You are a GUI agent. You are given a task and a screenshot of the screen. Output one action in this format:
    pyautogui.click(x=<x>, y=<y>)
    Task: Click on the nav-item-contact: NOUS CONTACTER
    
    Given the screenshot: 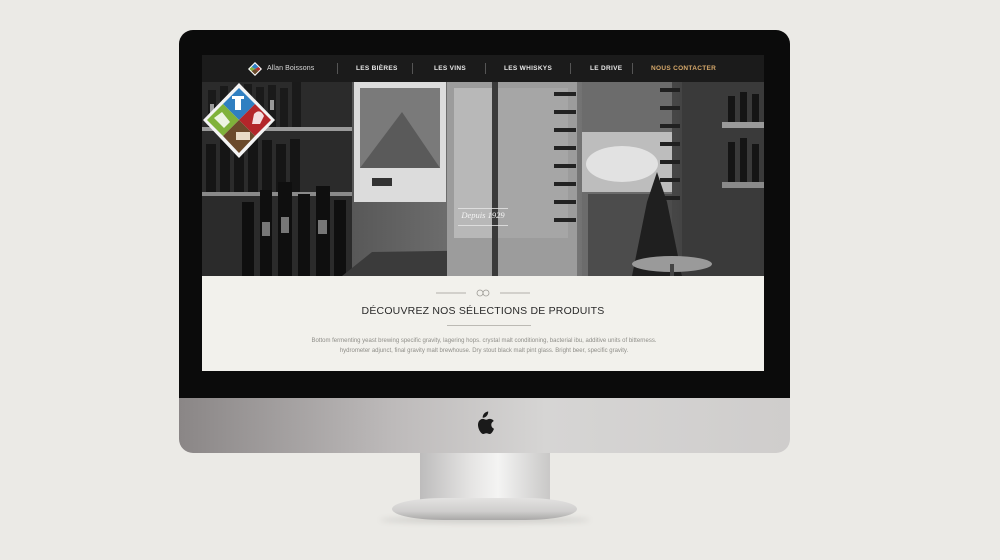 What is the action you would take?
    pyautogui.click(x=683, y=68)
    